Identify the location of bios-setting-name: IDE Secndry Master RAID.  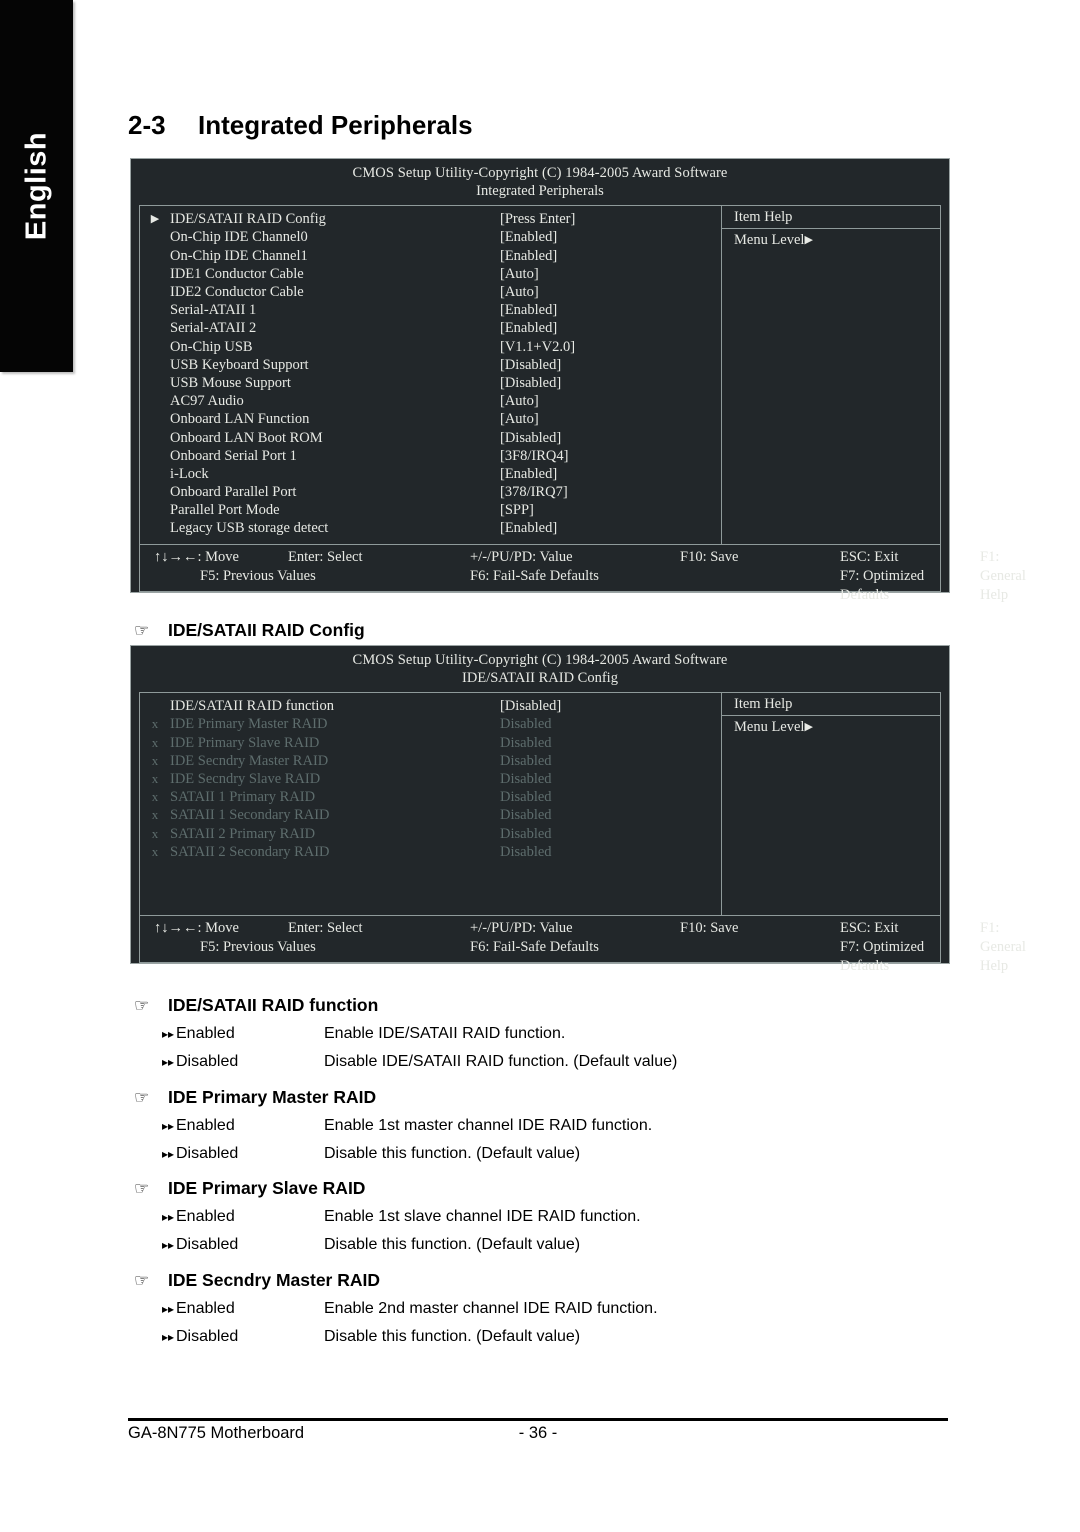
(249, 760).